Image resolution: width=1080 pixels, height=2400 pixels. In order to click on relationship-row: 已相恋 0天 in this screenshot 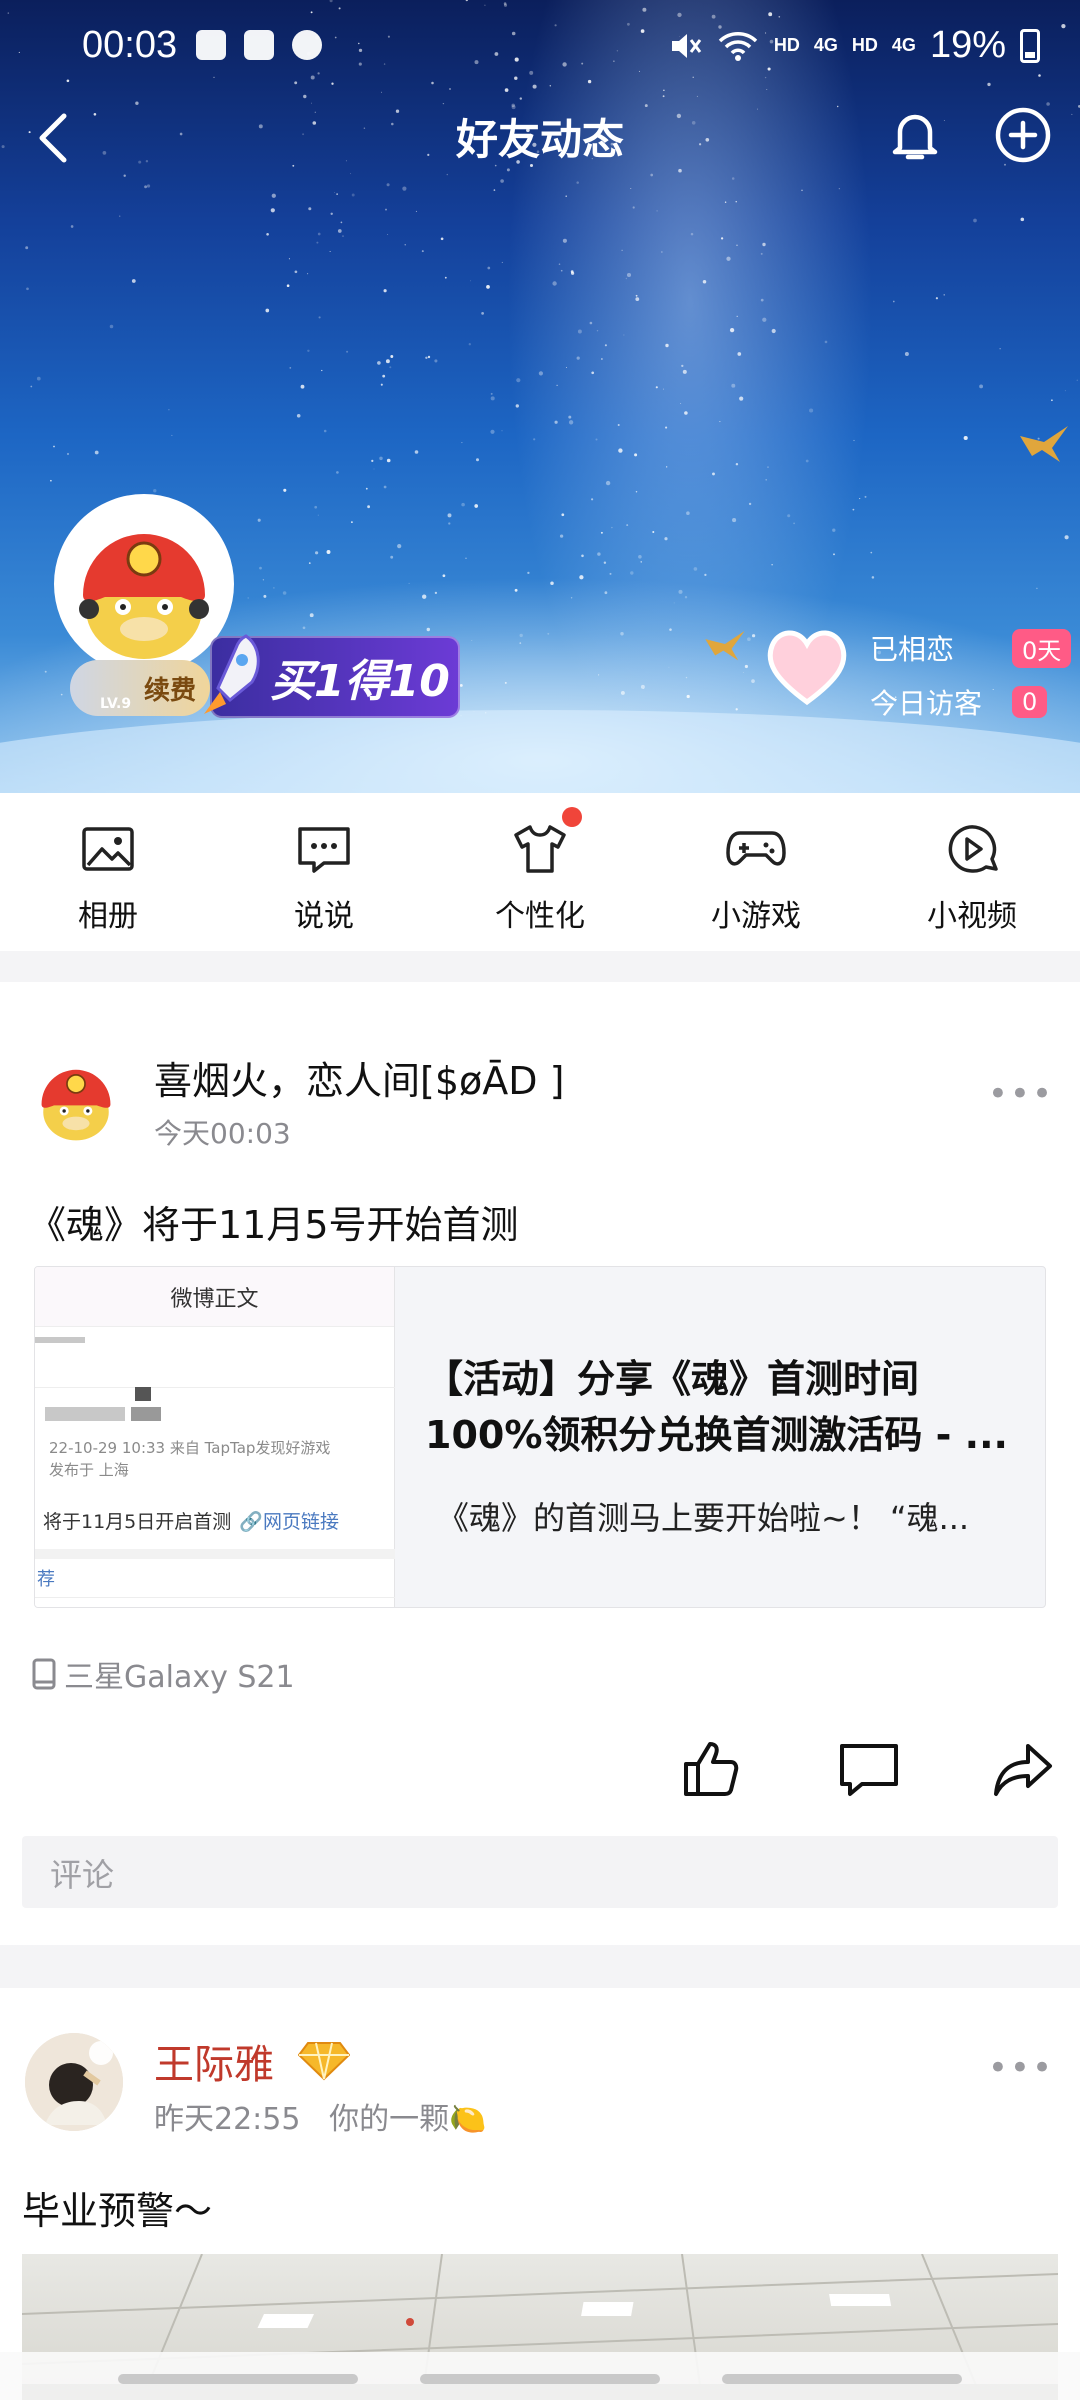, I will do `click(971, 648)`.